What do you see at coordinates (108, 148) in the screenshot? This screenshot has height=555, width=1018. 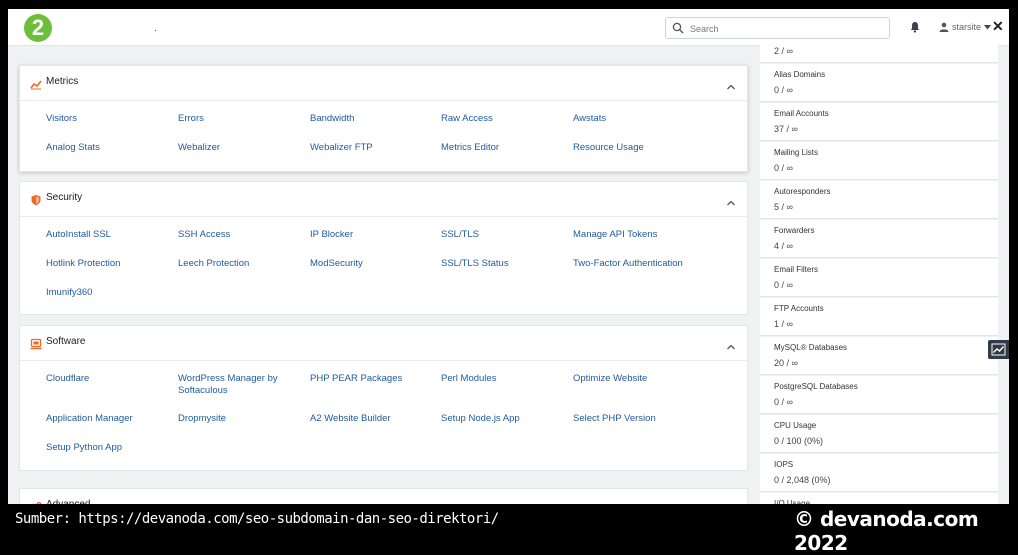 I see `link-analog-stats: Analog Stats` at bounding box center [108, 148].